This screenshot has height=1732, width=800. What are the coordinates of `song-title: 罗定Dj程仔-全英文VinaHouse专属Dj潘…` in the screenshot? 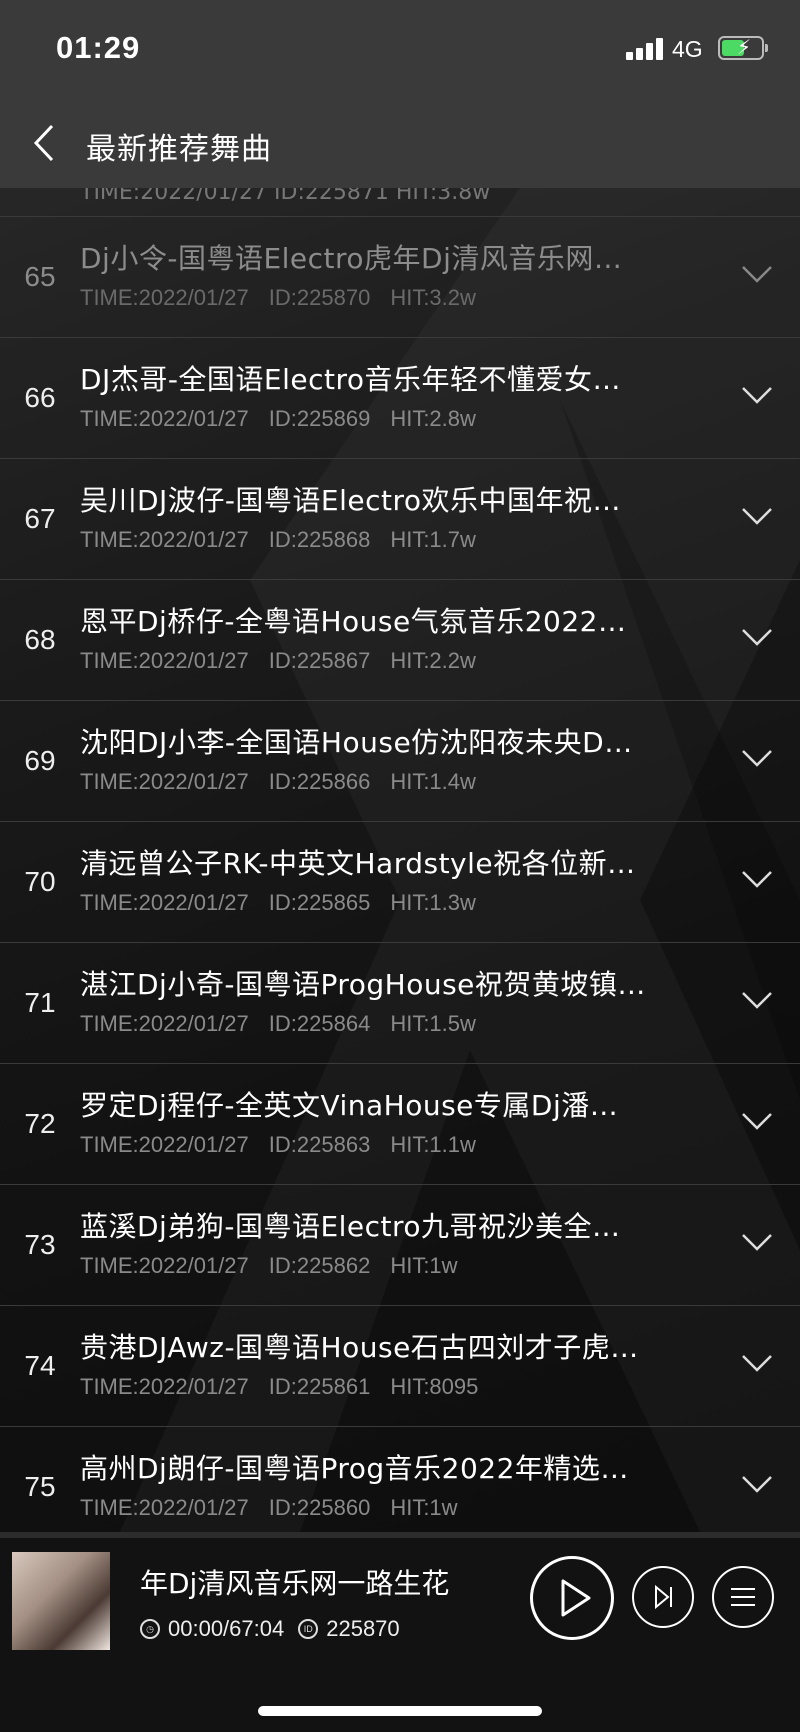 It's located at (390, 1104).